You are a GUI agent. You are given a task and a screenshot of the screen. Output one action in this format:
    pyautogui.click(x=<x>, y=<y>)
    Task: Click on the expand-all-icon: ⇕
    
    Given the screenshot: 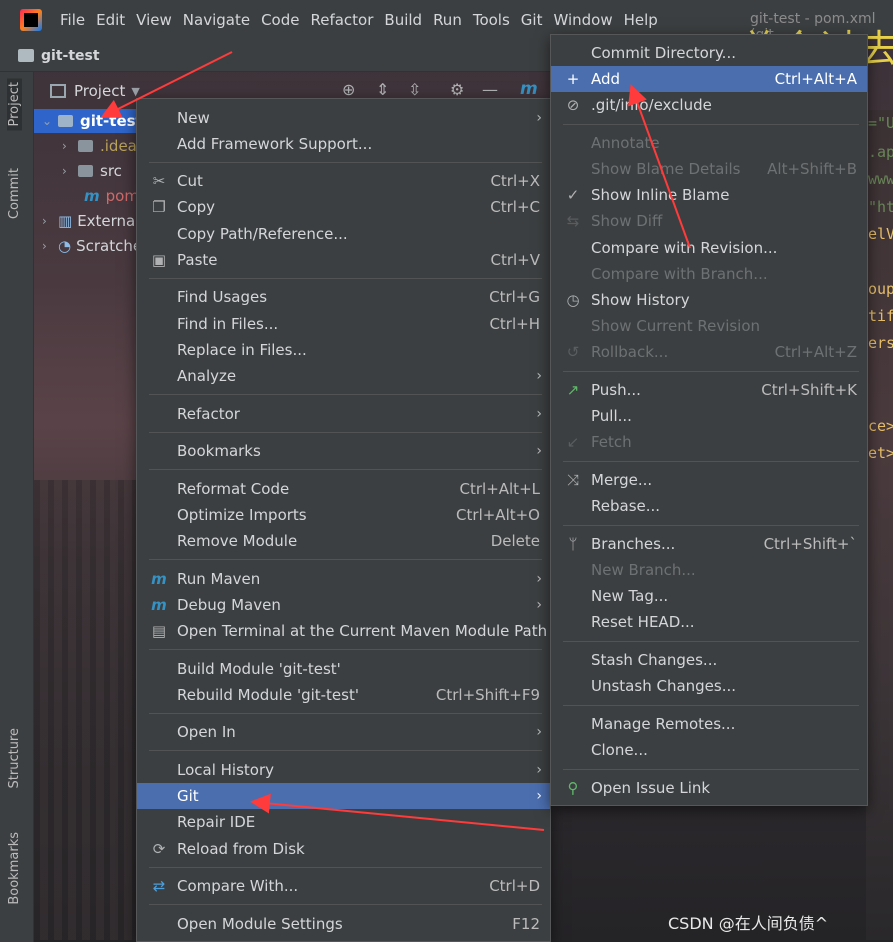 What is the action you would take?
    pyautogui.click(x=382, y=89)
    